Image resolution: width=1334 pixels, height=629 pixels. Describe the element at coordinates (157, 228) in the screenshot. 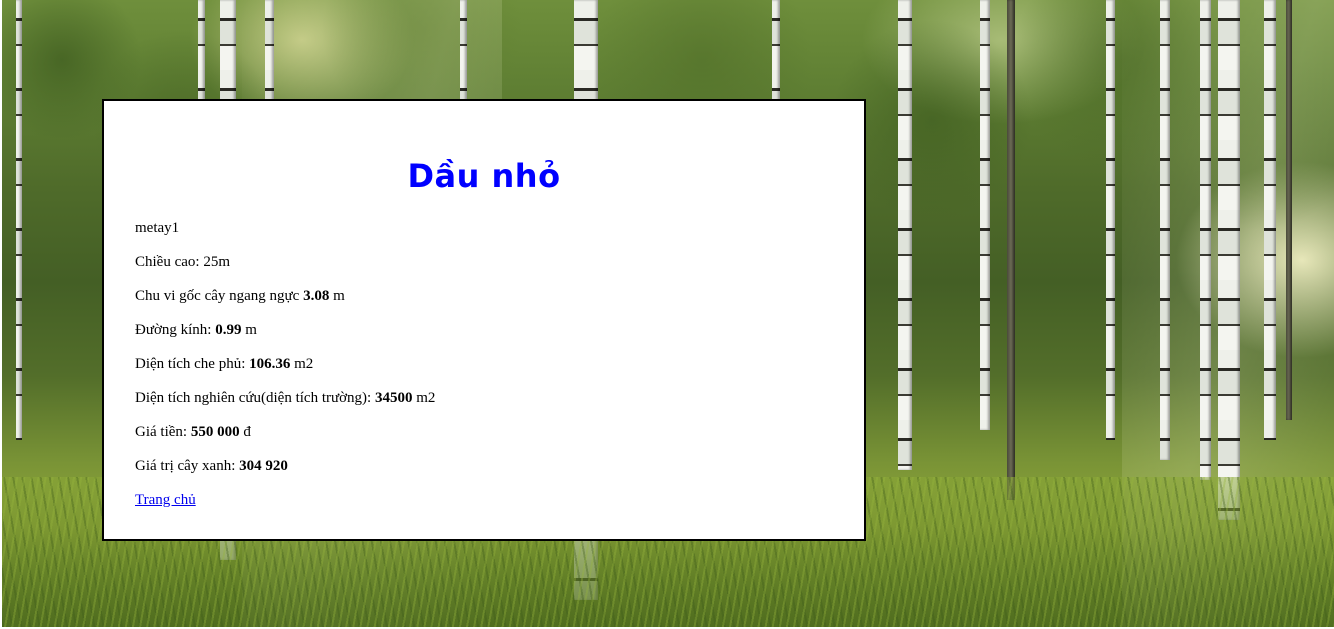

I see `tree-code-value: metay1` at that location.